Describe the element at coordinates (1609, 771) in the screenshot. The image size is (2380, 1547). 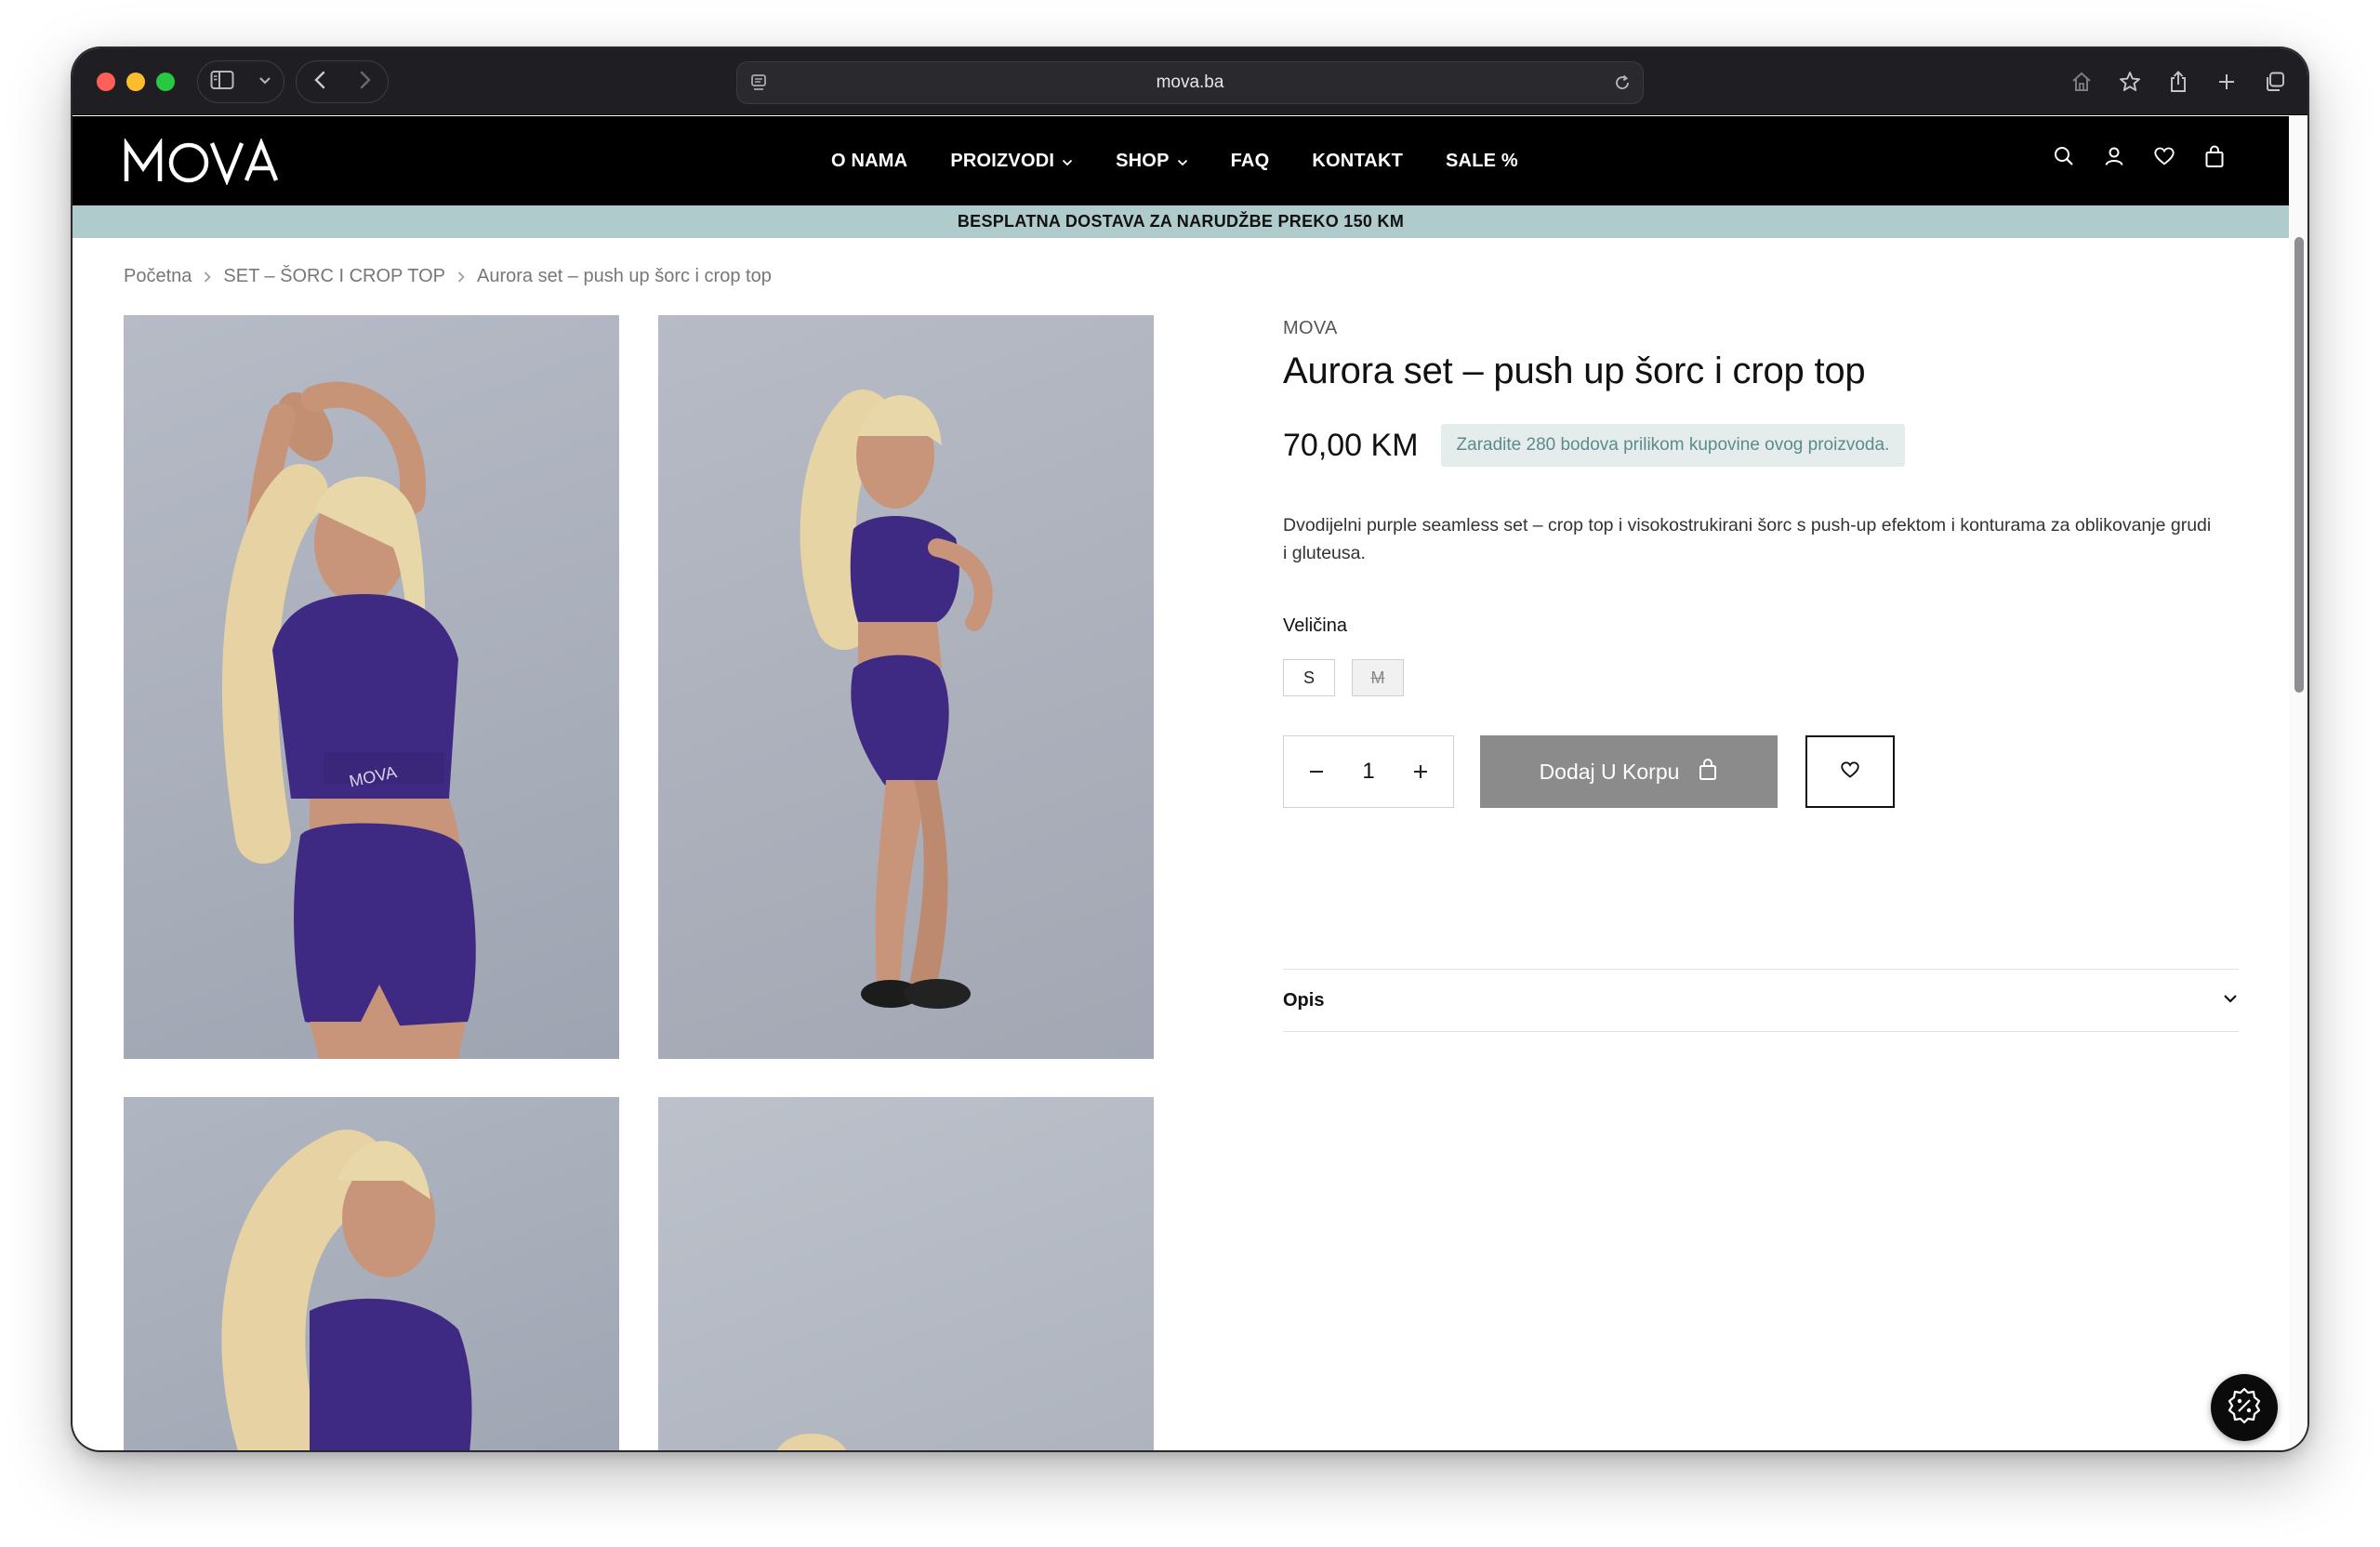
I see `add-to-cart-label: Dodaj U Korpu` at that location.